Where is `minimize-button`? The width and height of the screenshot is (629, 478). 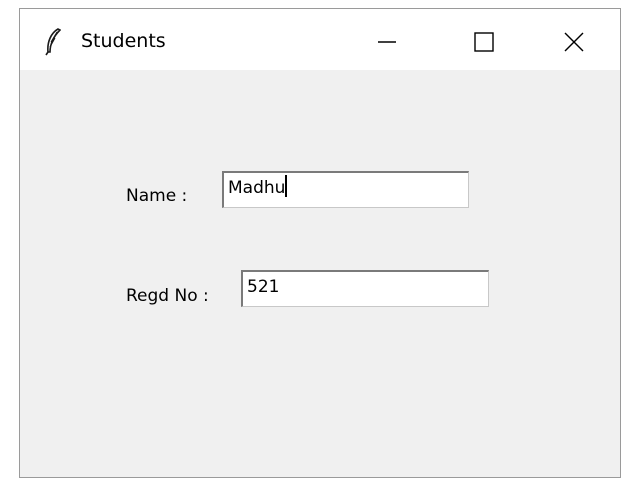
minimize-button is located at coordinates (387, 42).